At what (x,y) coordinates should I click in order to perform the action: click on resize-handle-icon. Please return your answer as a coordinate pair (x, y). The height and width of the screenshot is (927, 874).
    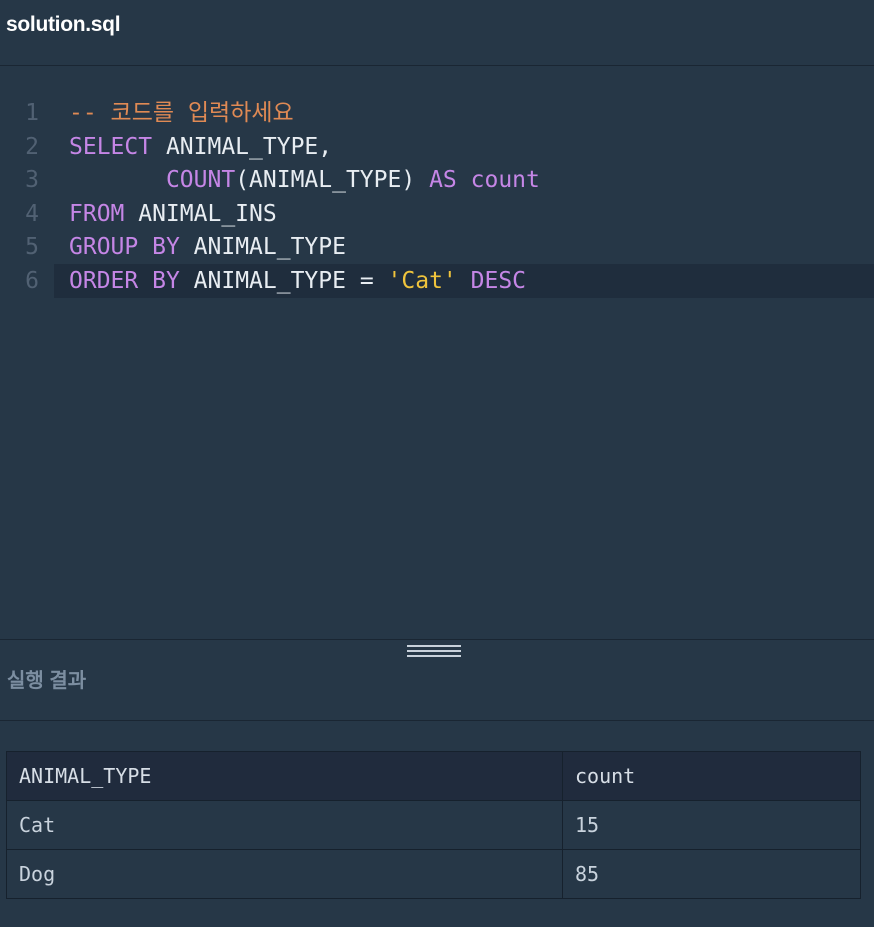
    Looking at the image, I should click on (434, 652).